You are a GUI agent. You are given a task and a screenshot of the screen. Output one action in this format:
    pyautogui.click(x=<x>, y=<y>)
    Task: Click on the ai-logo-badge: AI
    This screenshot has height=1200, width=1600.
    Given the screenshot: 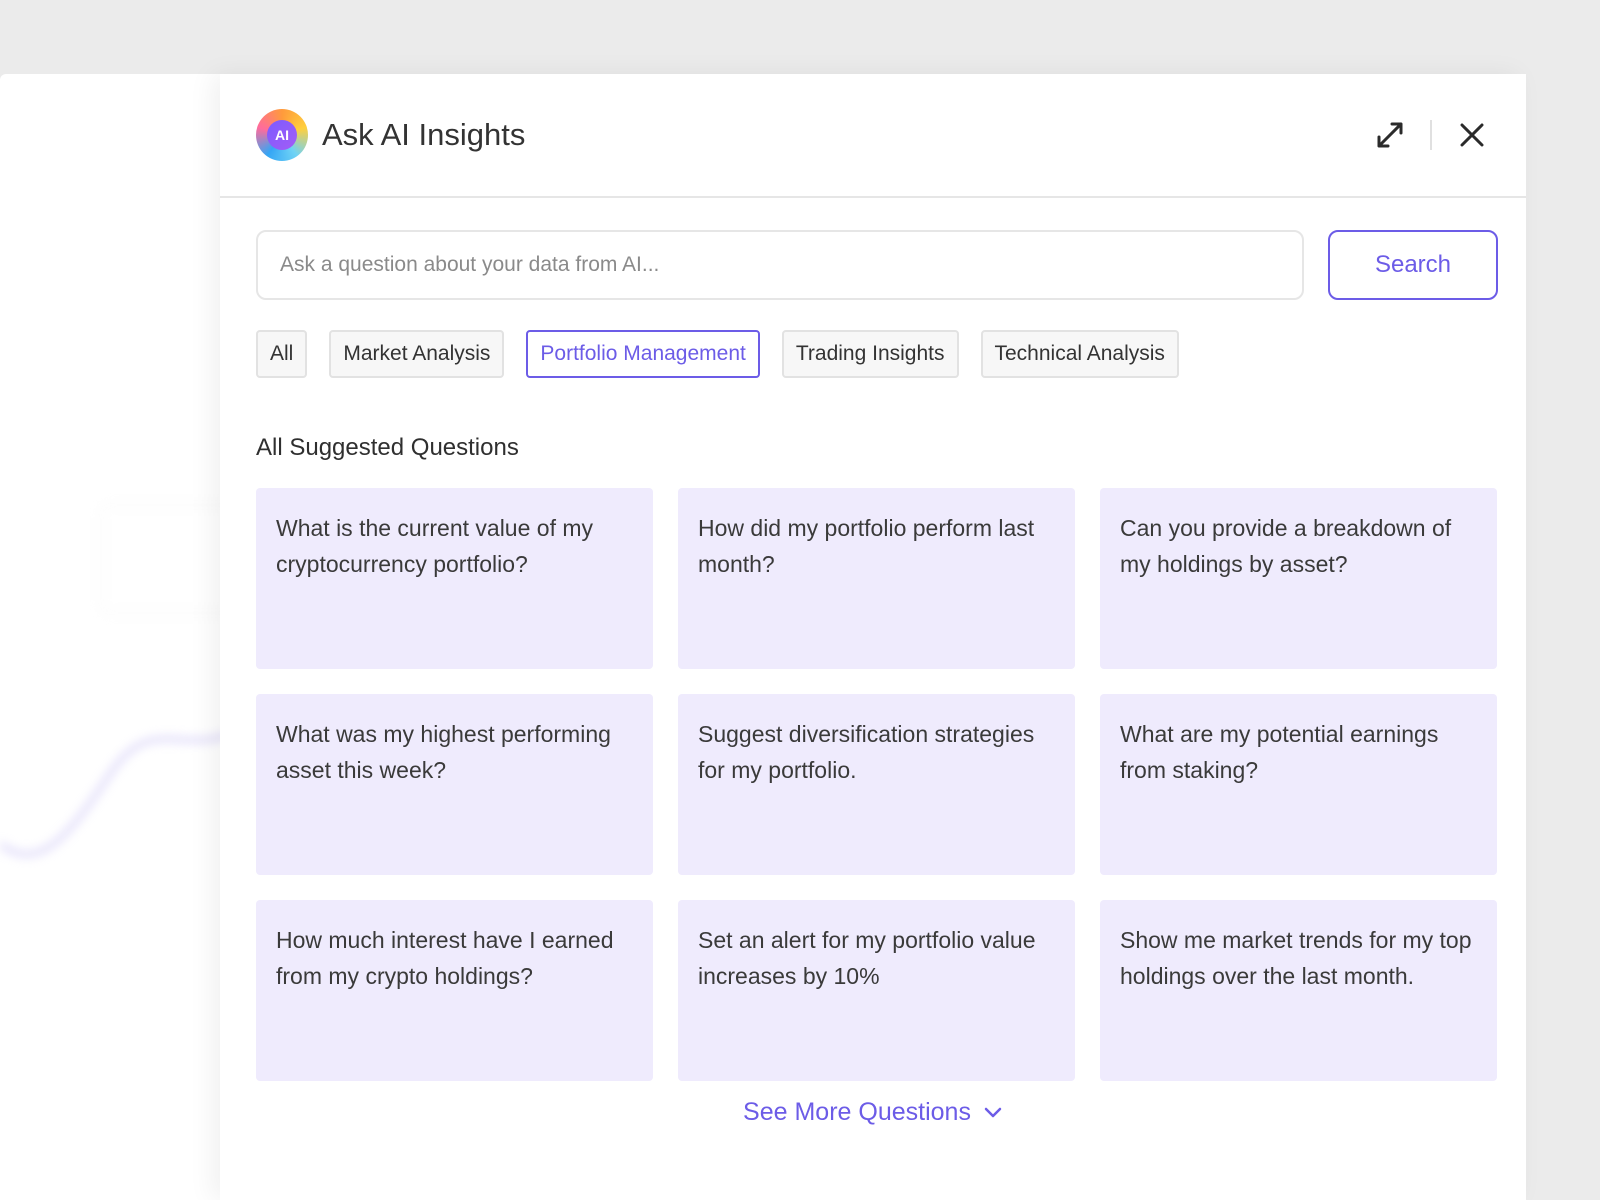 What is the action you would take?
    pyautogui.click(x=282, y=135)
    